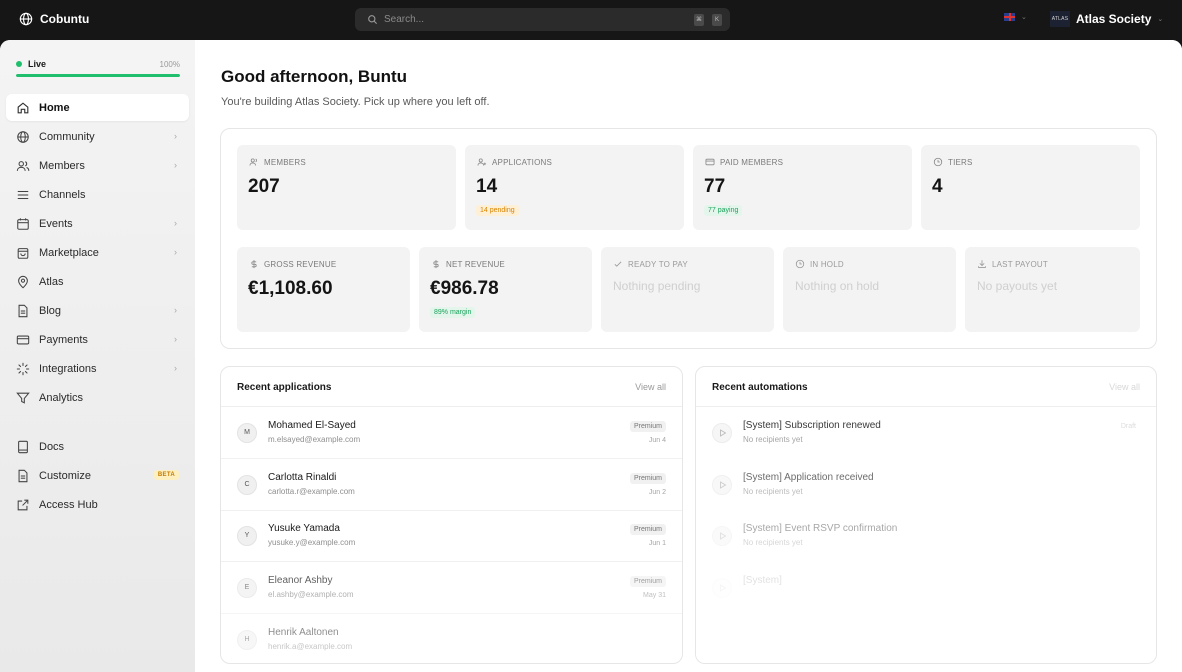 The width and height of the screenshot is (1182, 672). I want to click on stat-label: IN HOLD, so click(819, 264).